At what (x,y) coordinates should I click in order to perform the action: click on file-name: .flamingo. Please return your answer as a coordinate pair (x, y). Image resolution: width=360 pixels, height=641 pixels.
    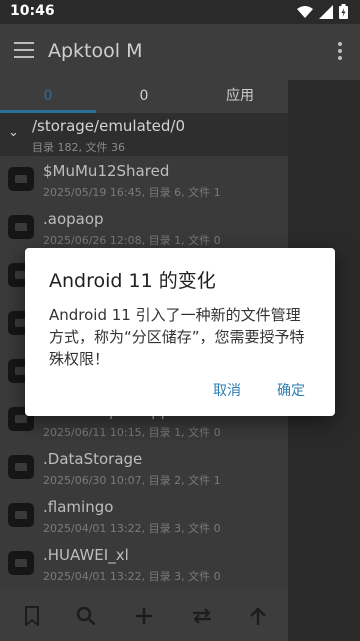
    Looking at the image, I should click on (78, 507).